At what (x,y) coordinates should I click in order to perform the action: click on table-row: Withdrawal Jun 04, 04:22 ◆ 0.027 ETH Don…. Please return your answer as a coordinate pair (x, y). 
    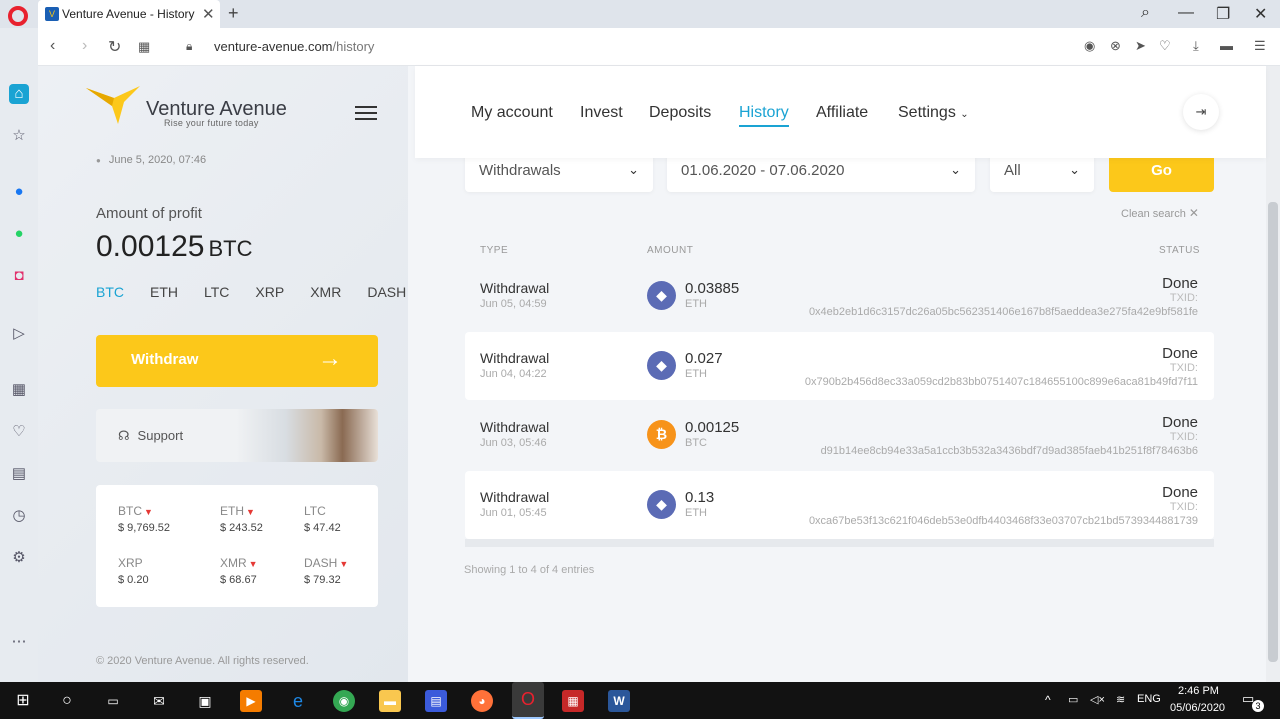
    Looking at the image, I should click on (839, 366).